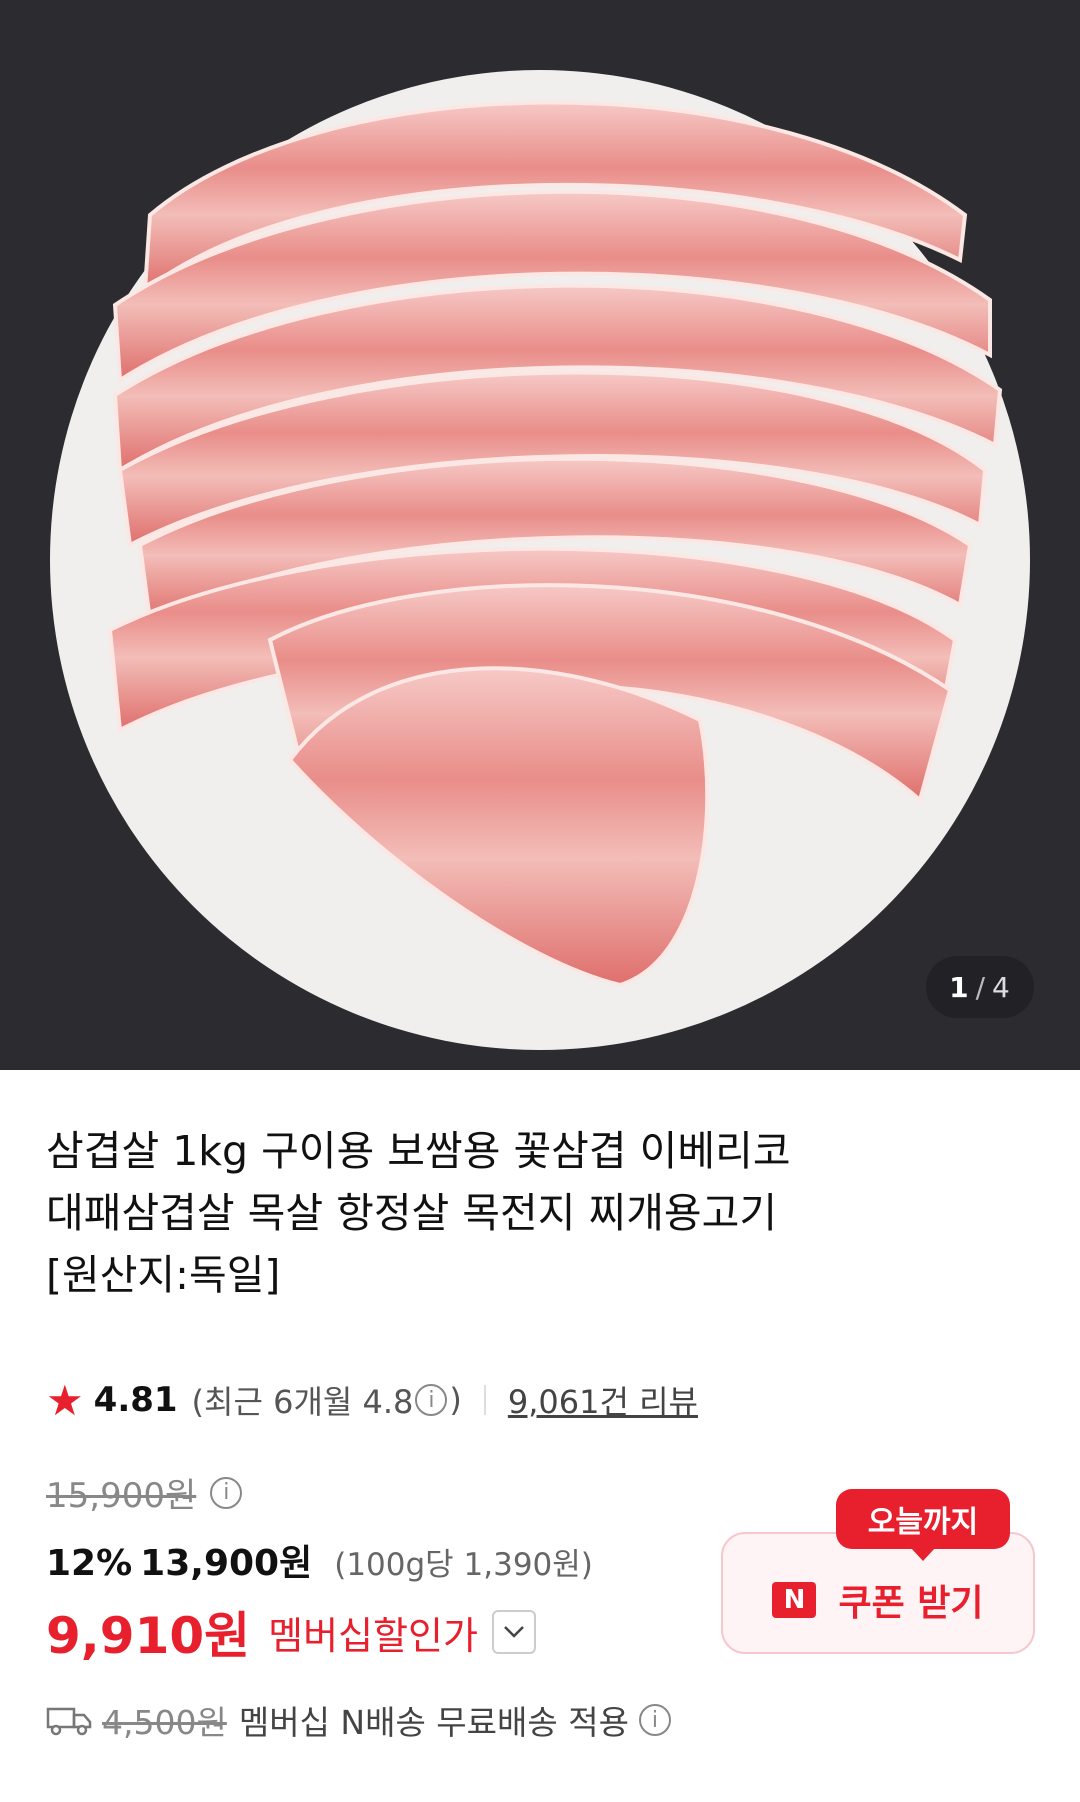 This screenshot has height=1802, width=1080. What do you see at coordinates (226, 1563) in the screenshot?
I see `sale-price: 13,900원` at bounding box center [226, 1563].